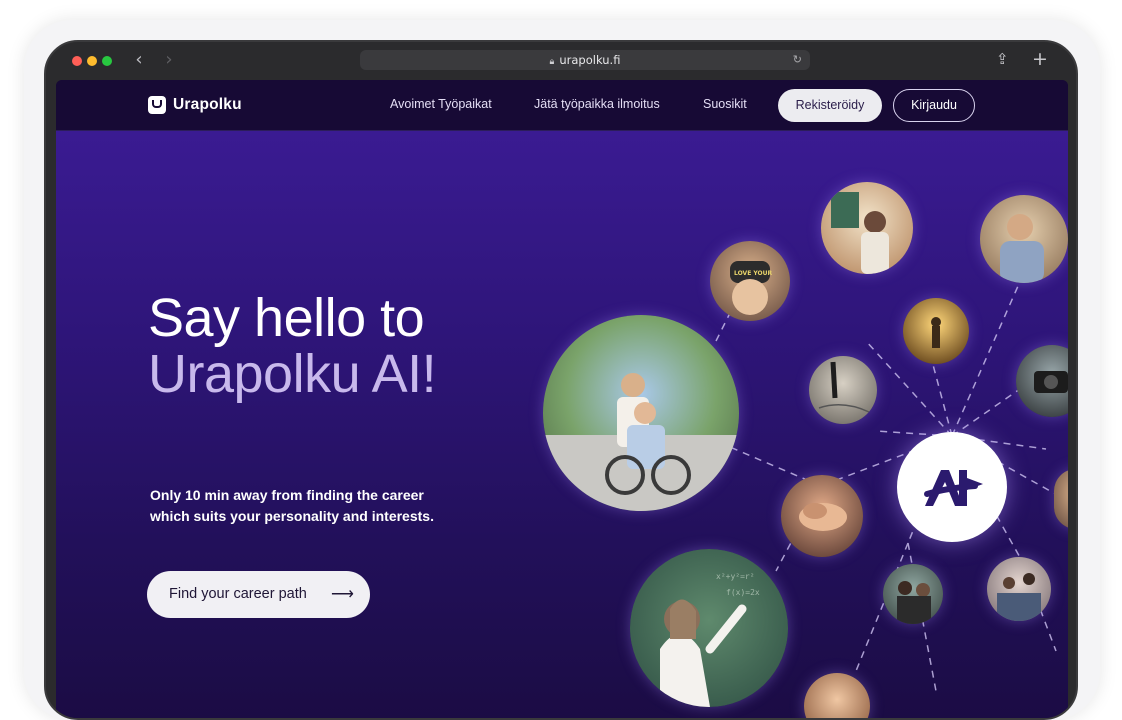 The image size is (1122, 720). Describe the element at coordinates (913, 594) in the screenshot. I see `photo-career-team` at that location.